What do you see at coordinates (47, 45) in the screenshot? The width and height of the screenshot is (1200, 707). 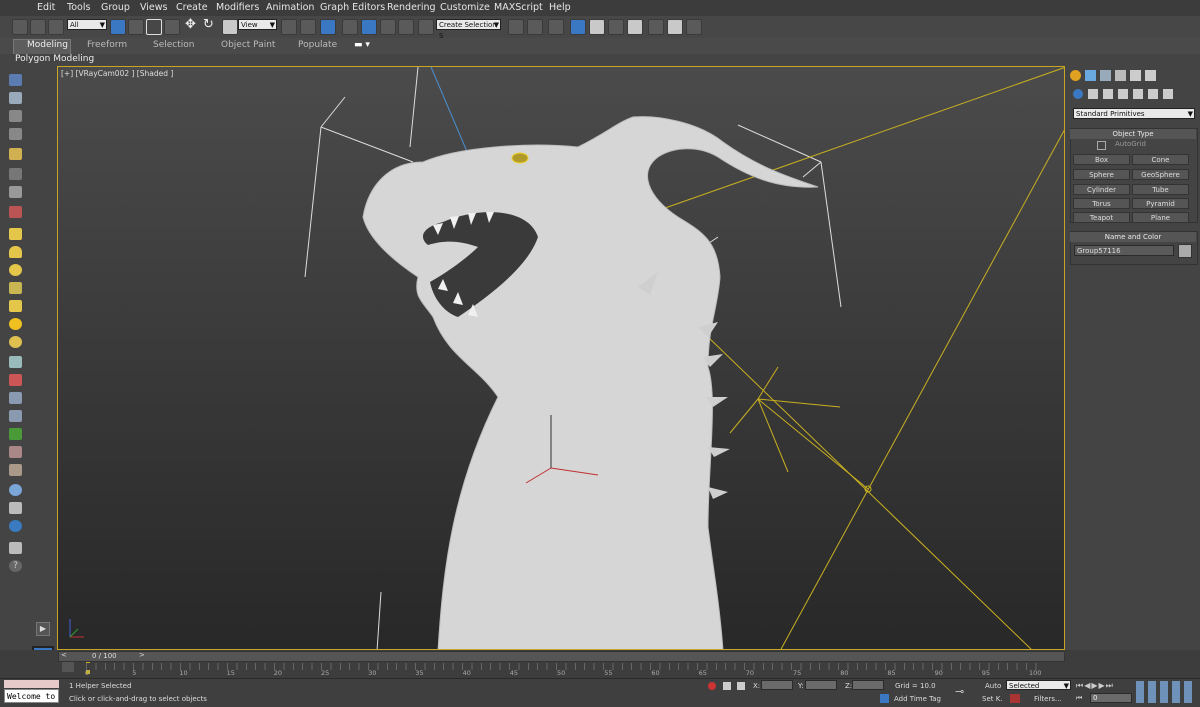 I see `tab-modeling: Modeling` at bounding box center [47, 45].